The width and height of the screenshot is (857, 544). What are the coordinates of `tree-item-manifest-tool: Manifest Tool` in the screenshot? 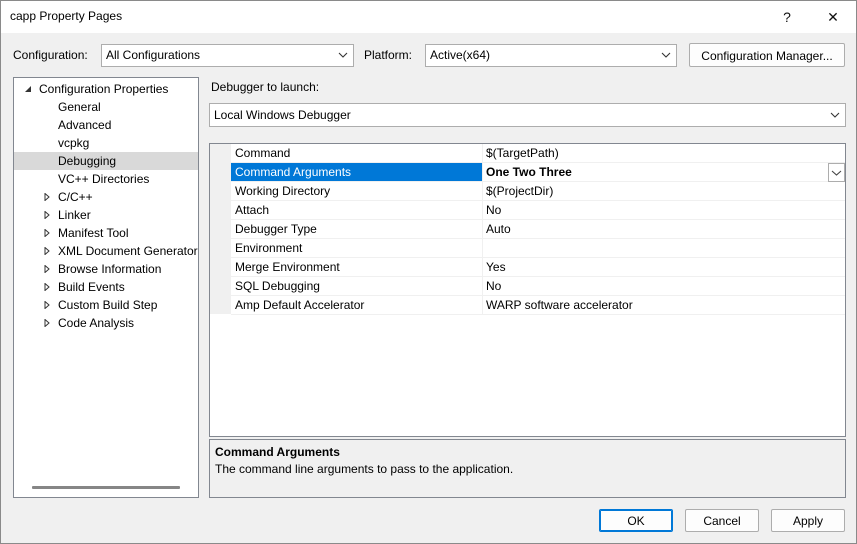 It's located at (106, 233).